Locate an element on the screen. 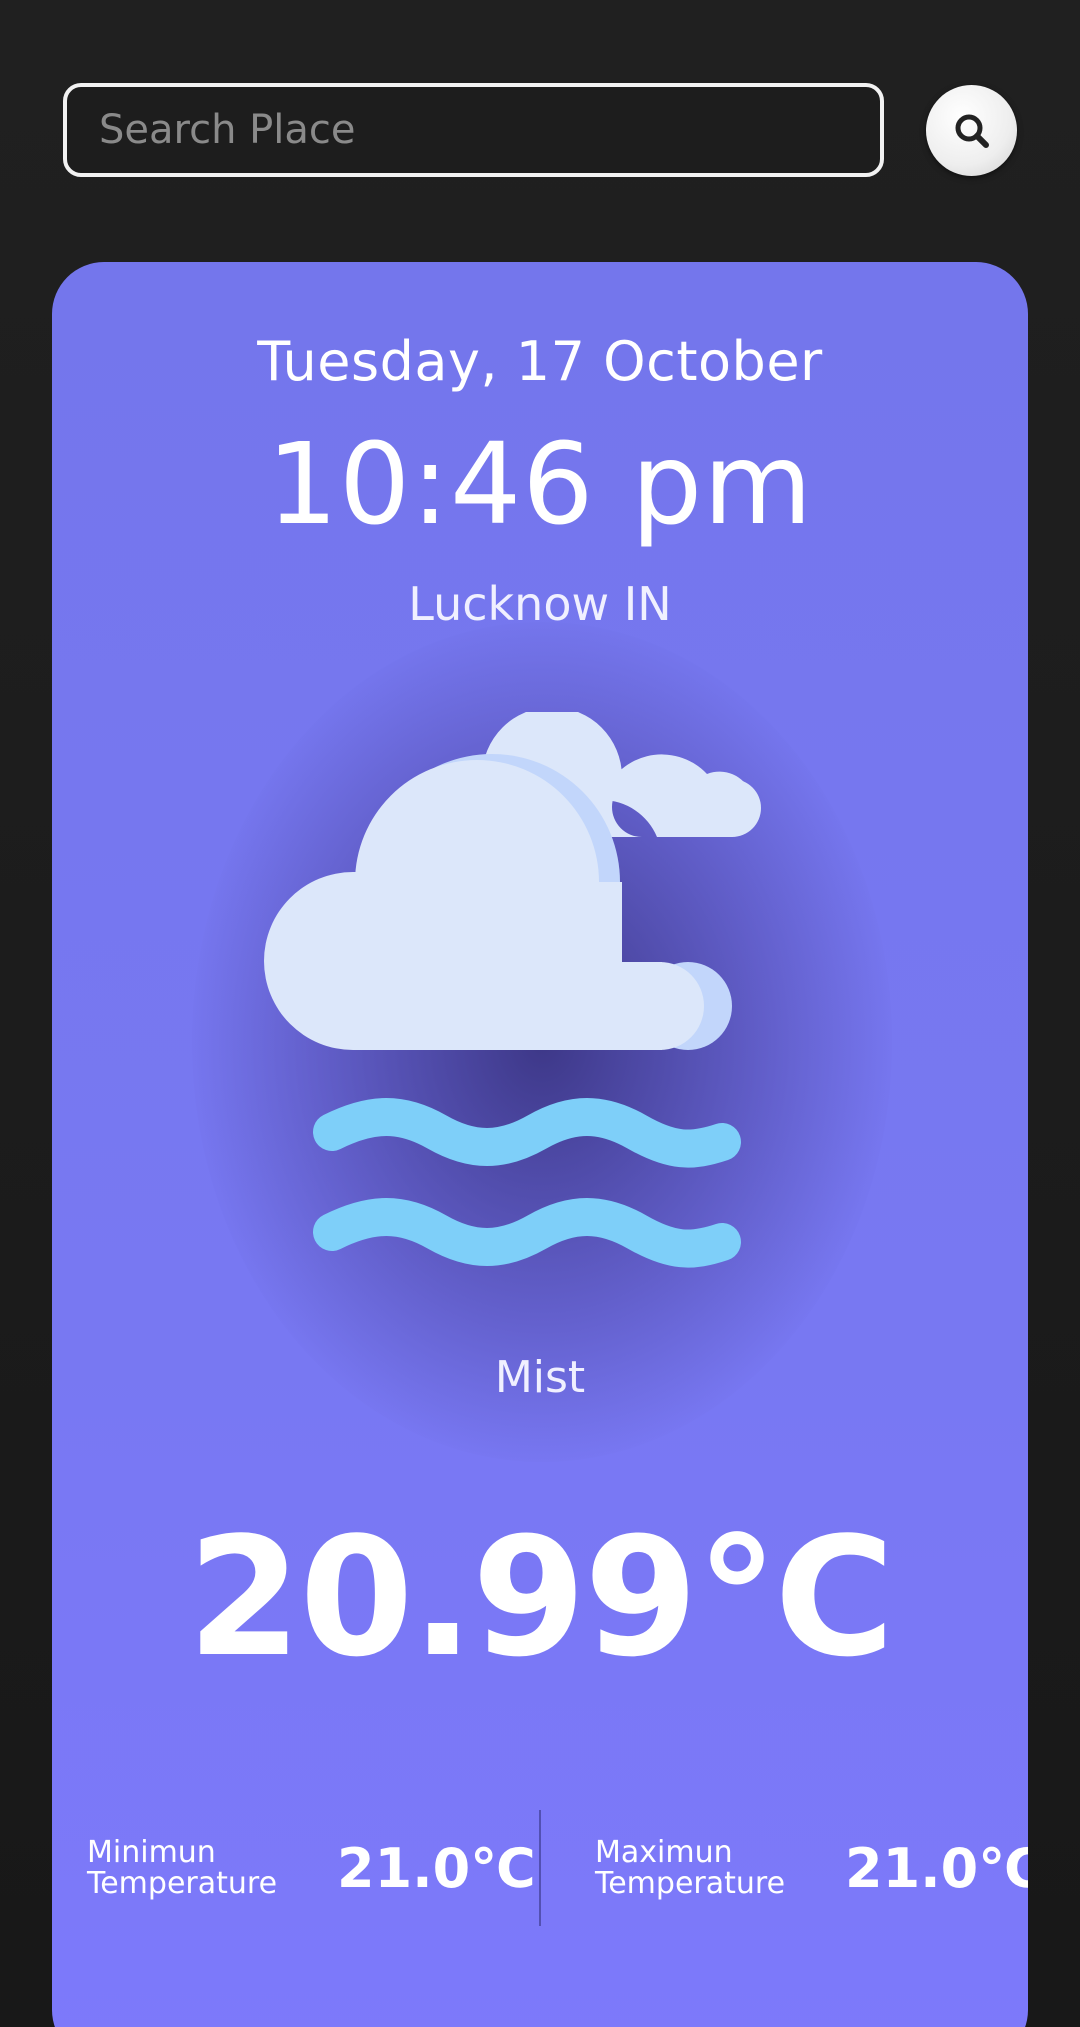  min-label-line2: Temperature is located at coordinates (182, 1883).